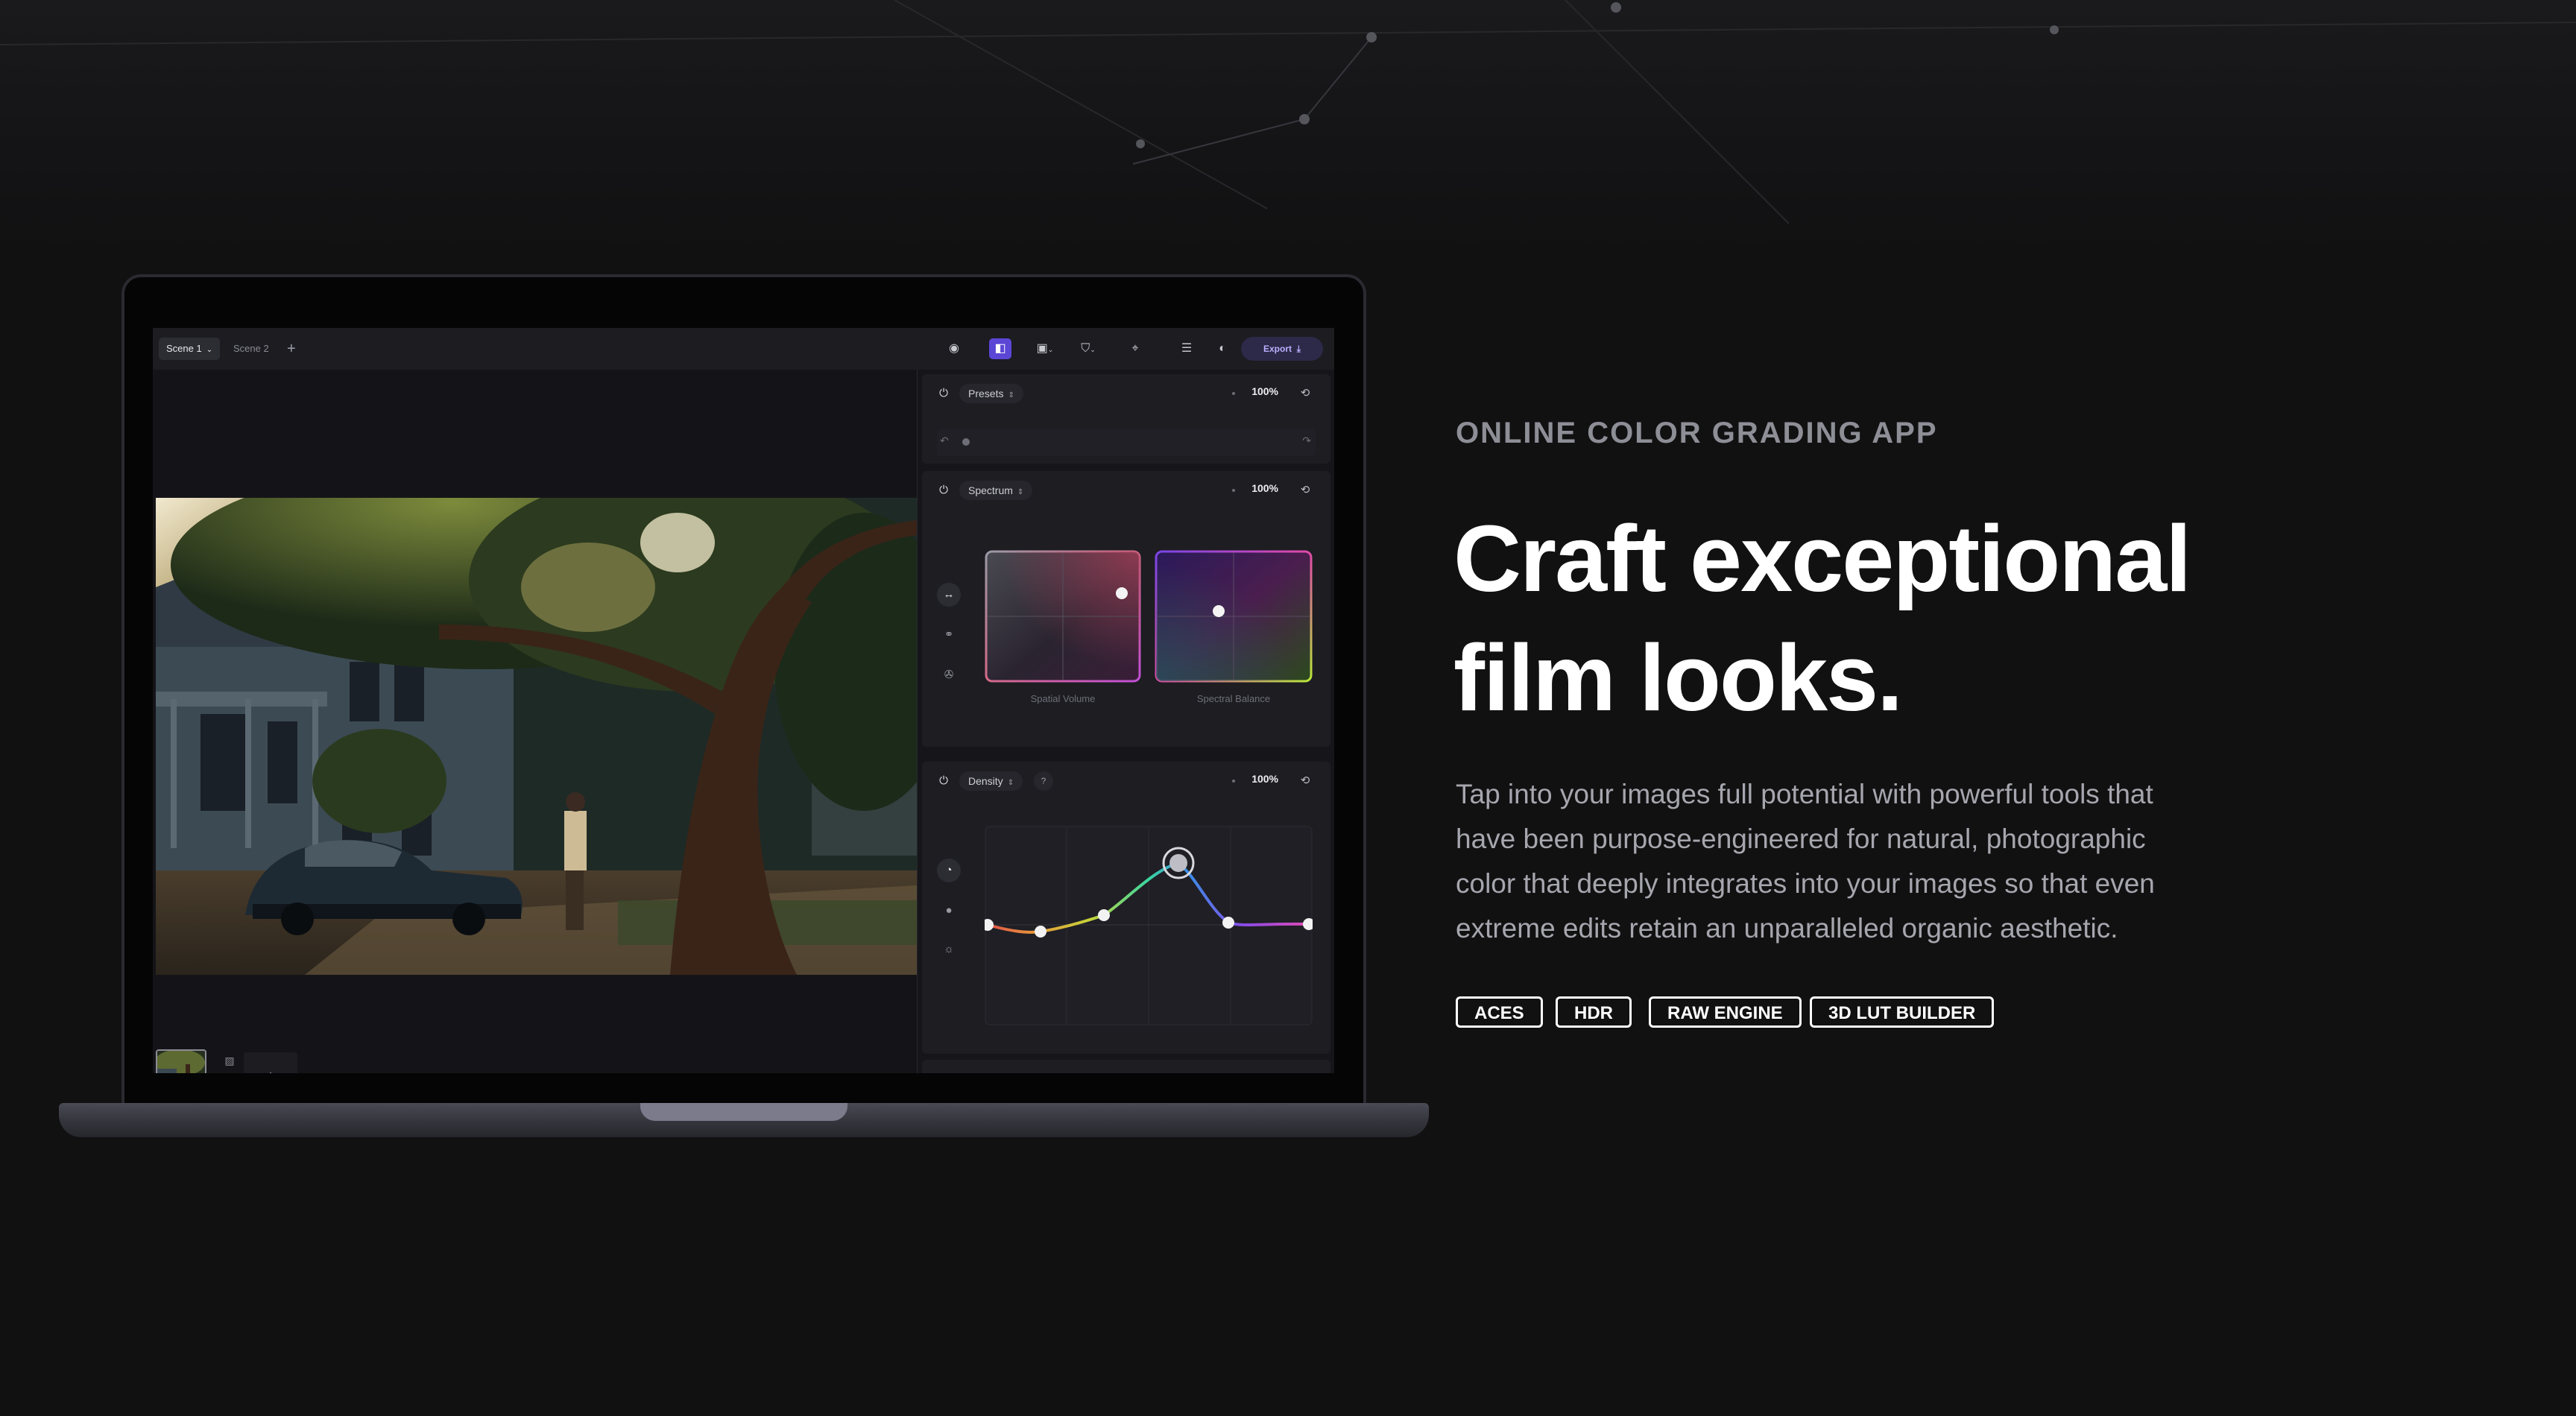  Describe the element at coordinates (949, 911) in the screenshot. I see `shade-icon: ●` at that location.